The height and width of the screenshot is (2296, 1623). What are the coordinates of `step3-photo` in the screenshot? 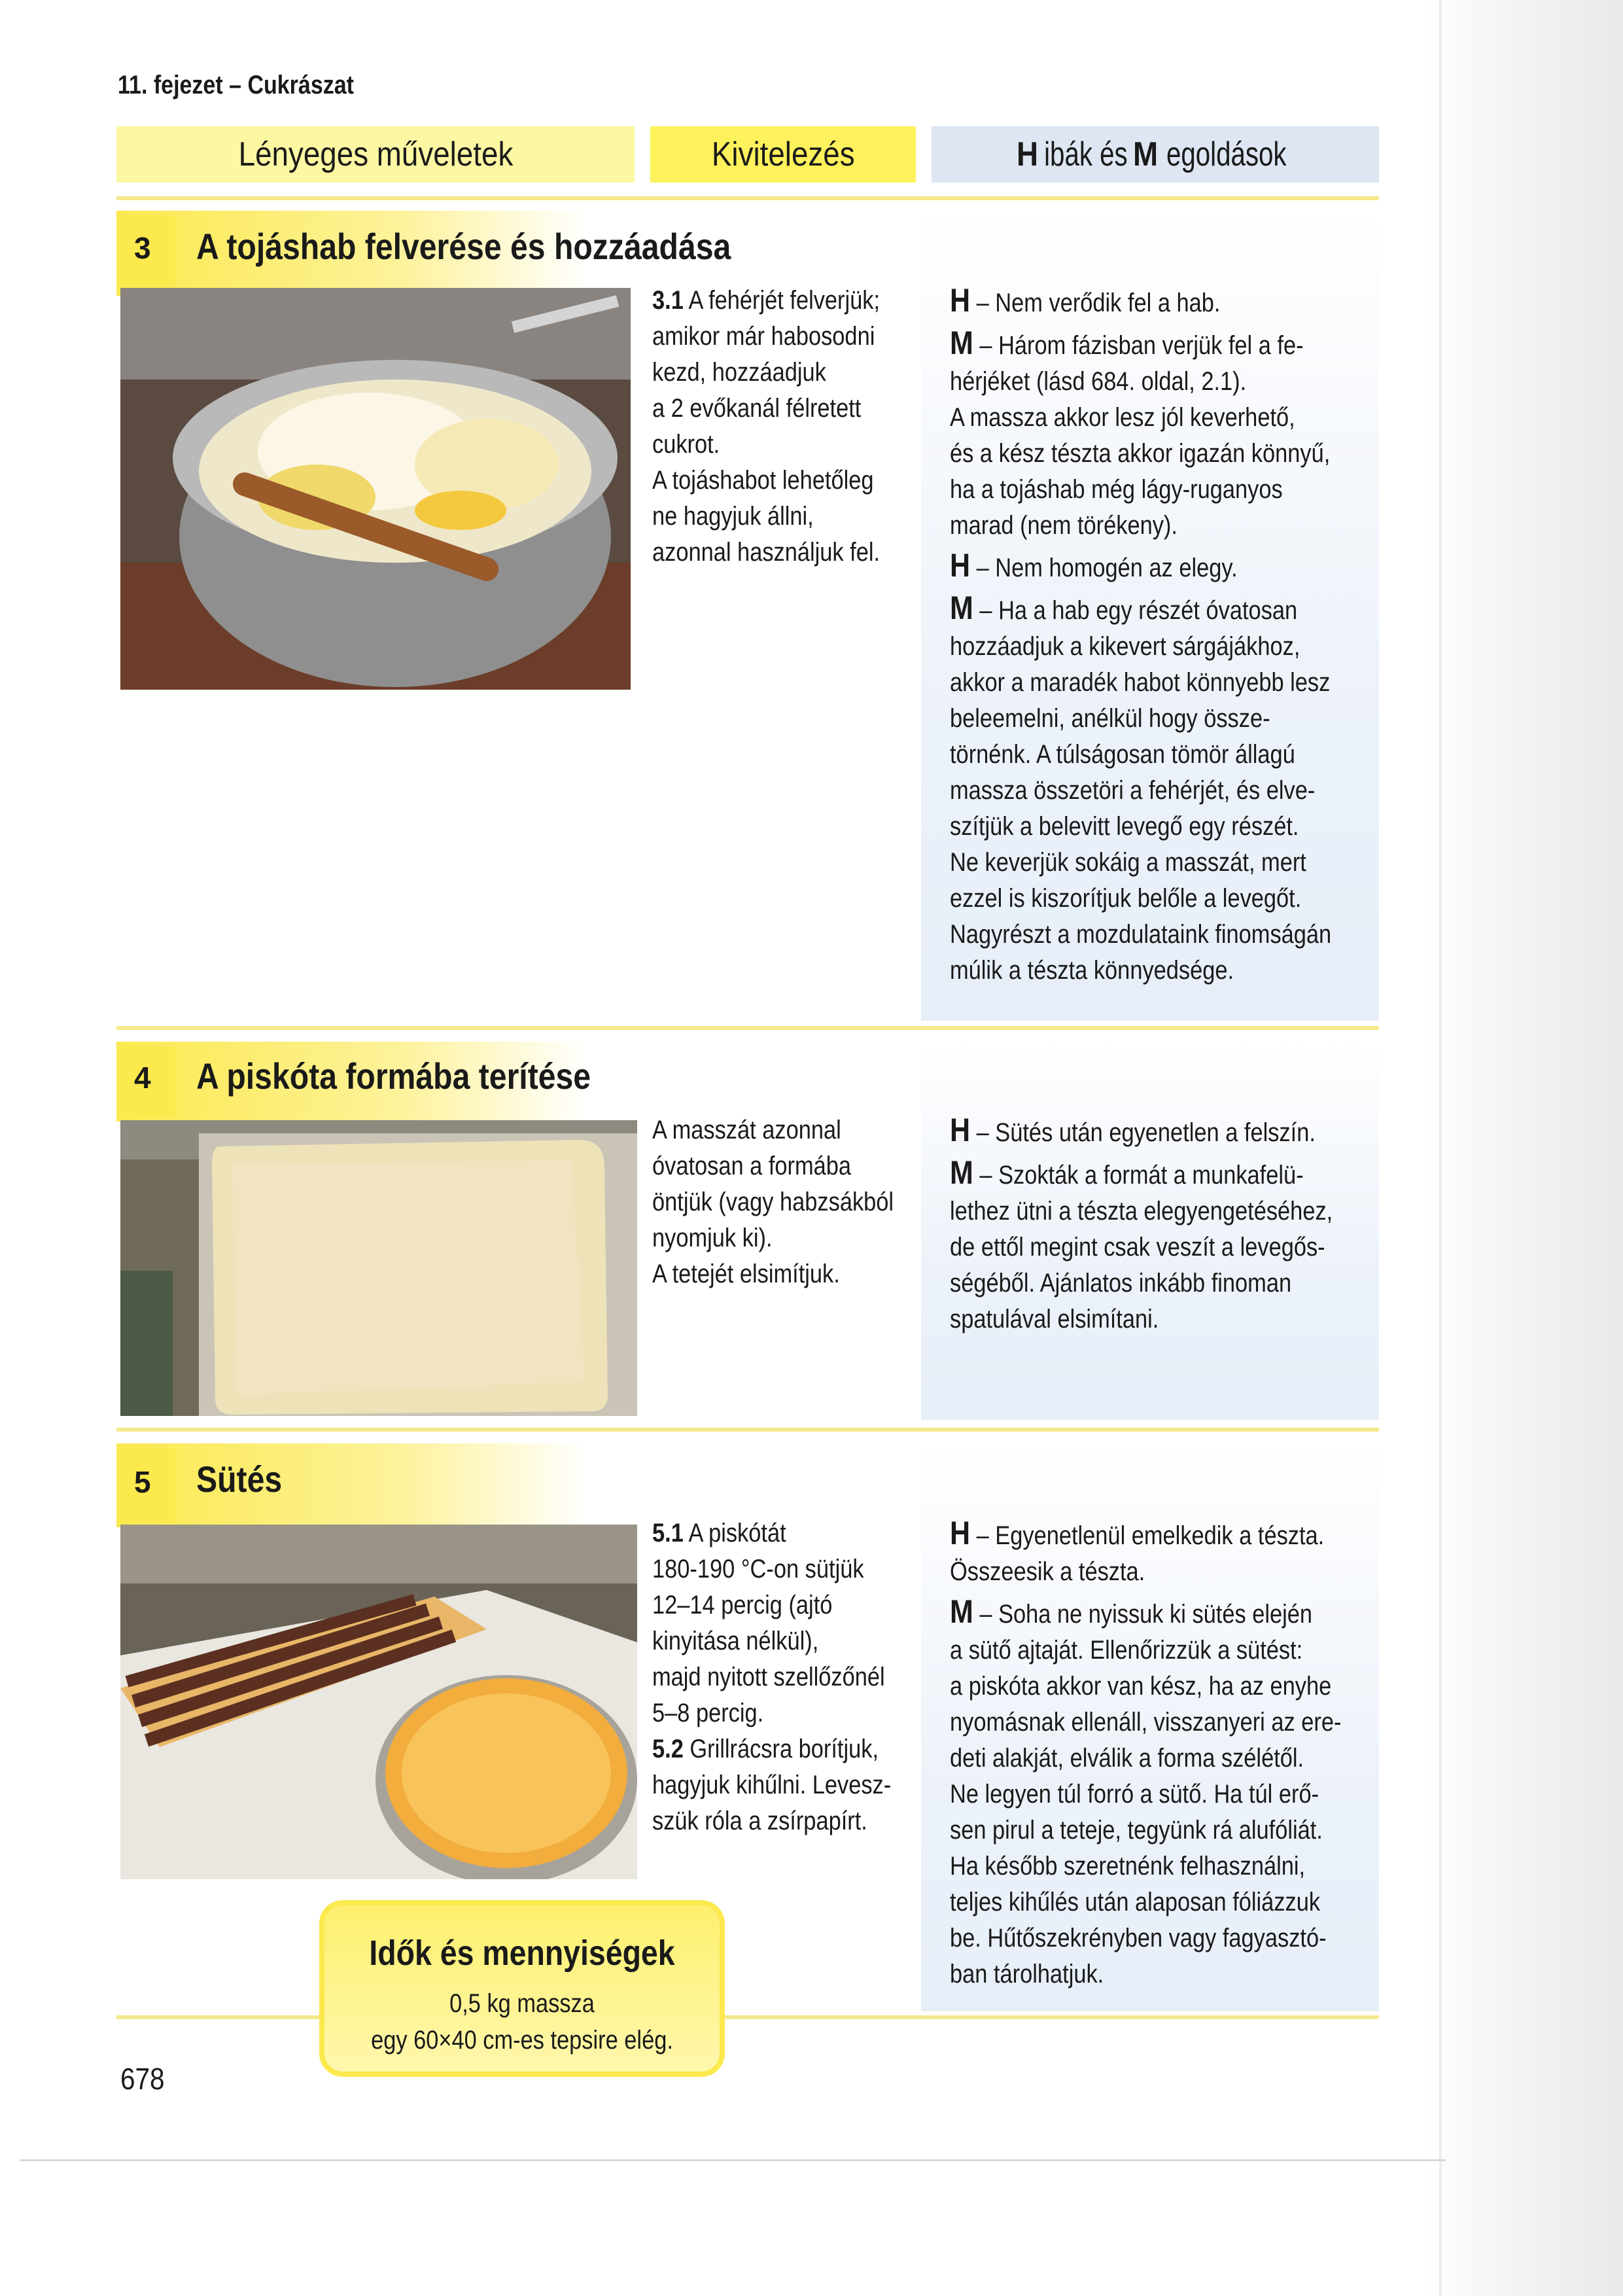 It's located at (376, 489).